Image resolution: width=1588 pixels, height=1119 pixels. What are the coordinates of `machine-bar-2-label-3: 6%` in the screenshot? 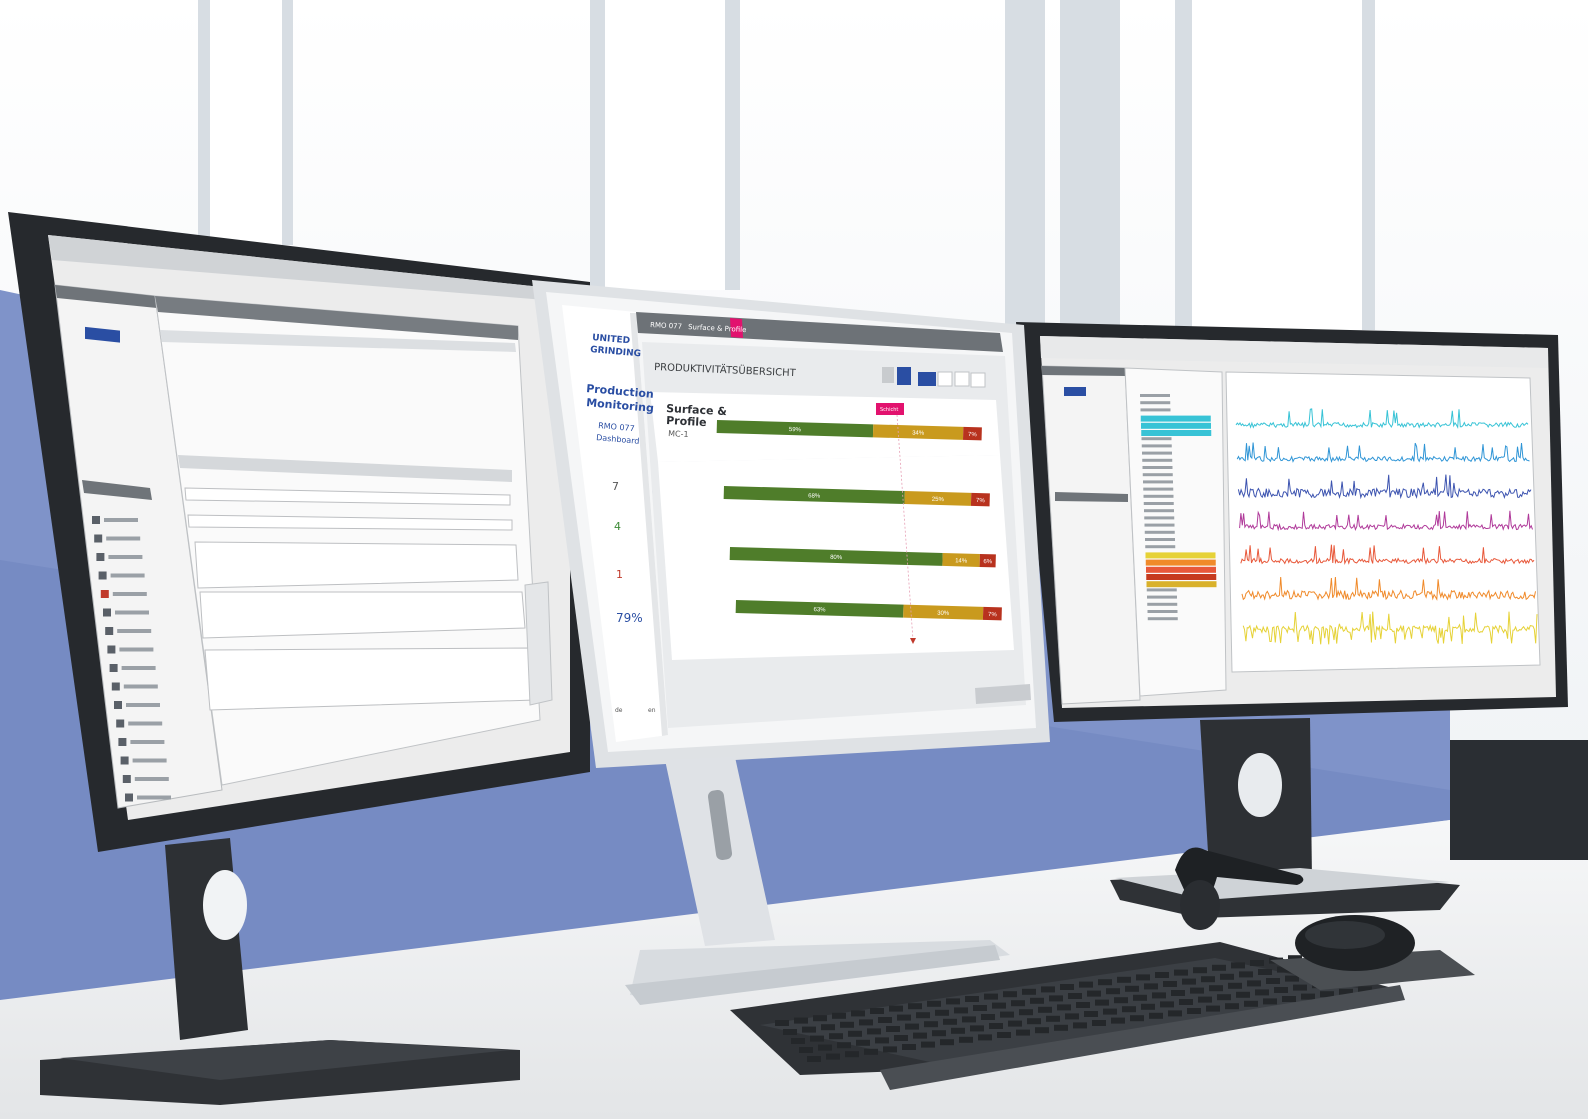 It's located at (988, 562).